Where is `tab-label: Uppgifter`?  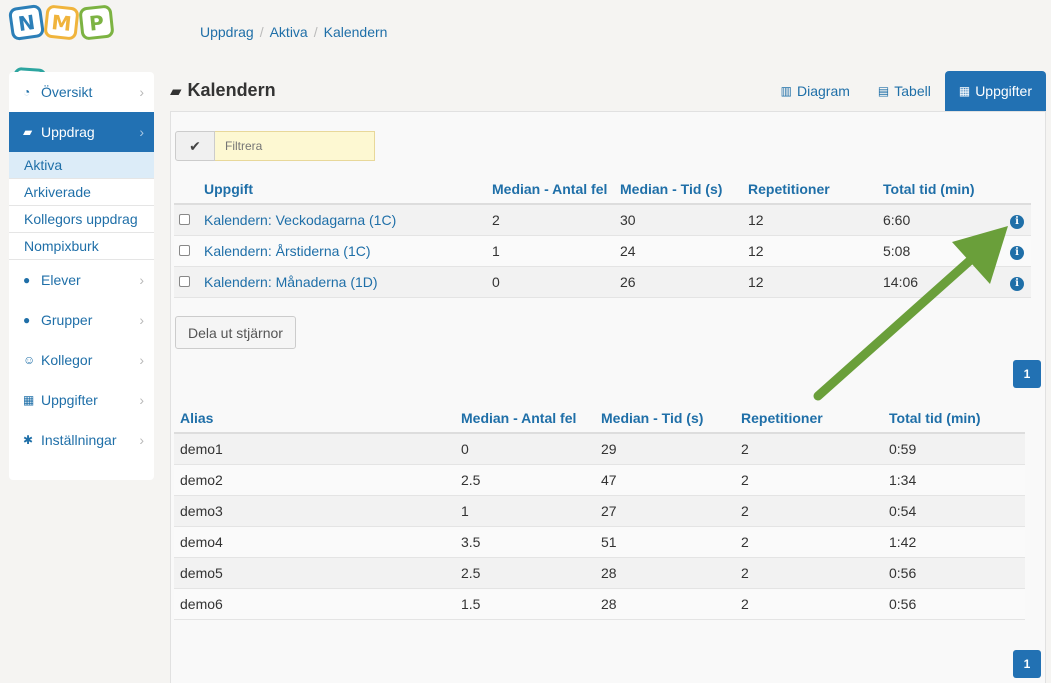
tab-label: Uppgifter is located at coordinates (1003, 91).